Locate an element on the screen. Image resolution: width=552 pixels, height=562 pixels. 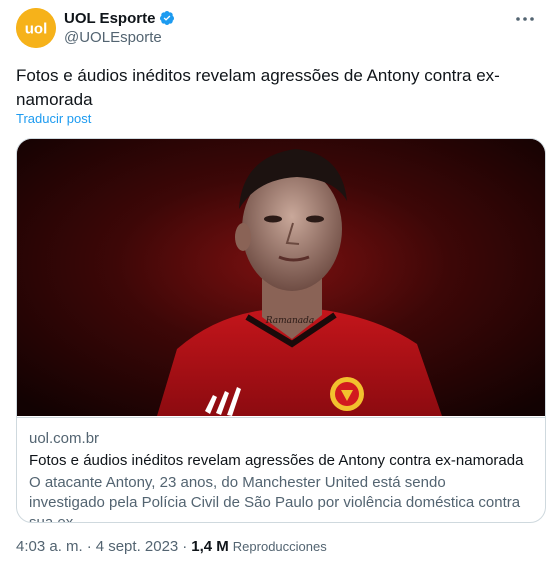
avatar: uol is located at coordinates (36, 28).